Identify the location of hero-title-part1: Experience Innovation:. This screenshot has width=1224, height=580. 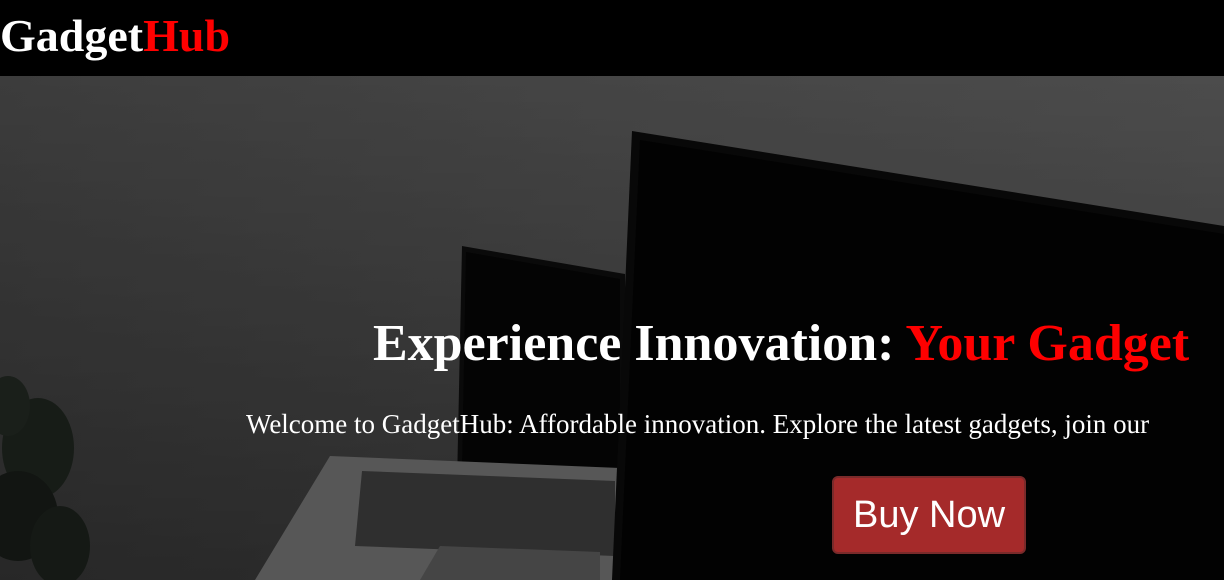
(639, 343).